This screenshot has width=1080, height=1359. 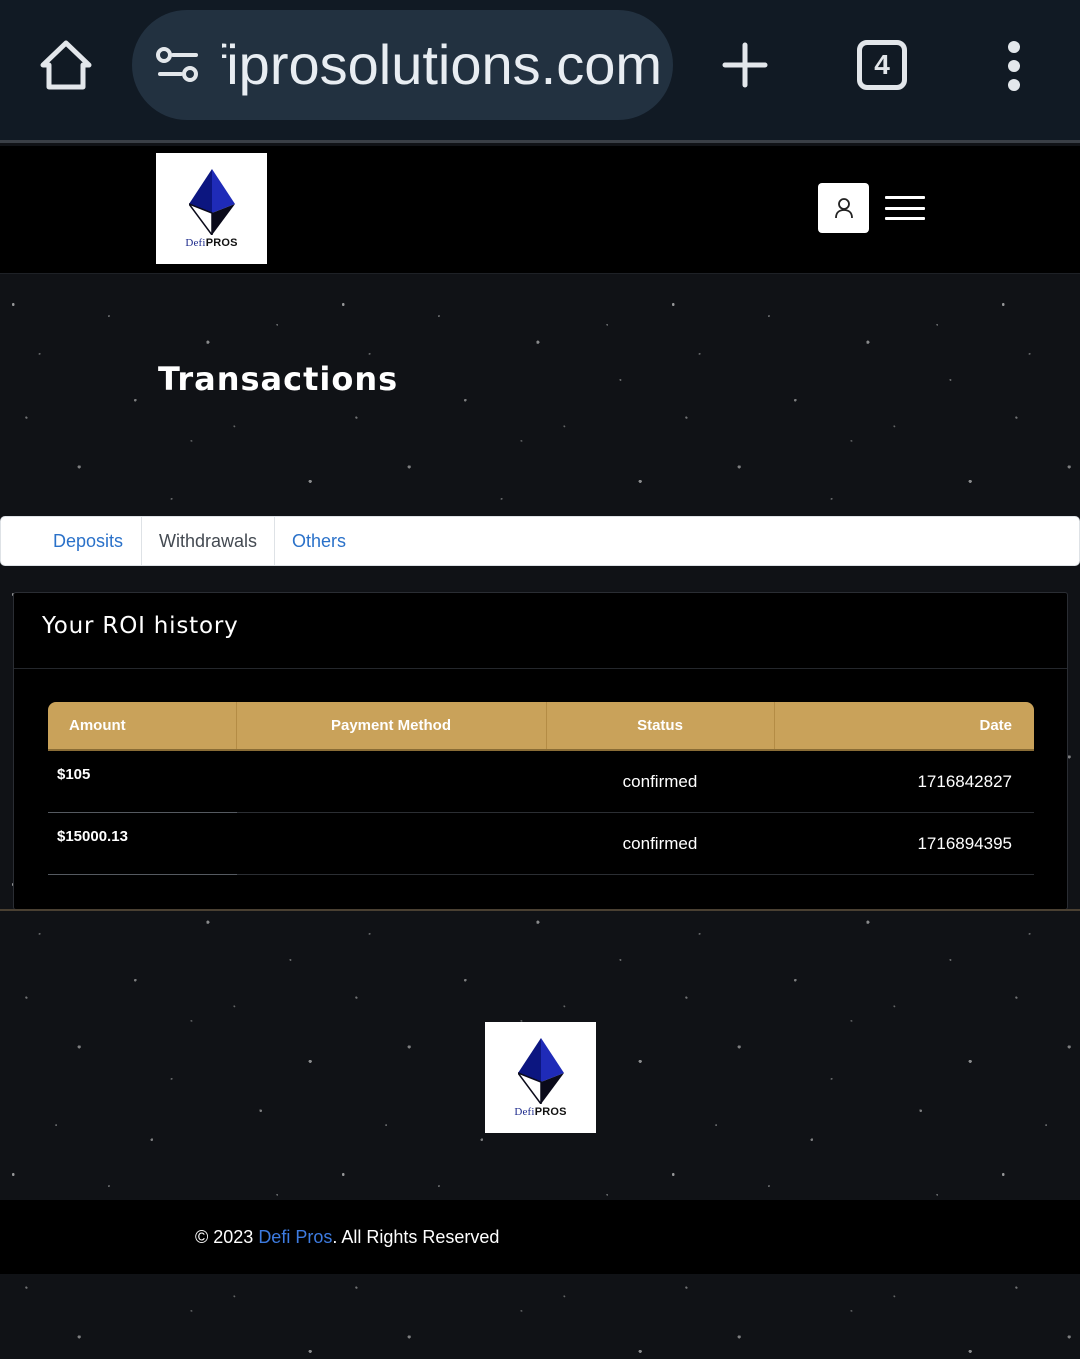 I want to click on home-button, so click(x=66, y=65).